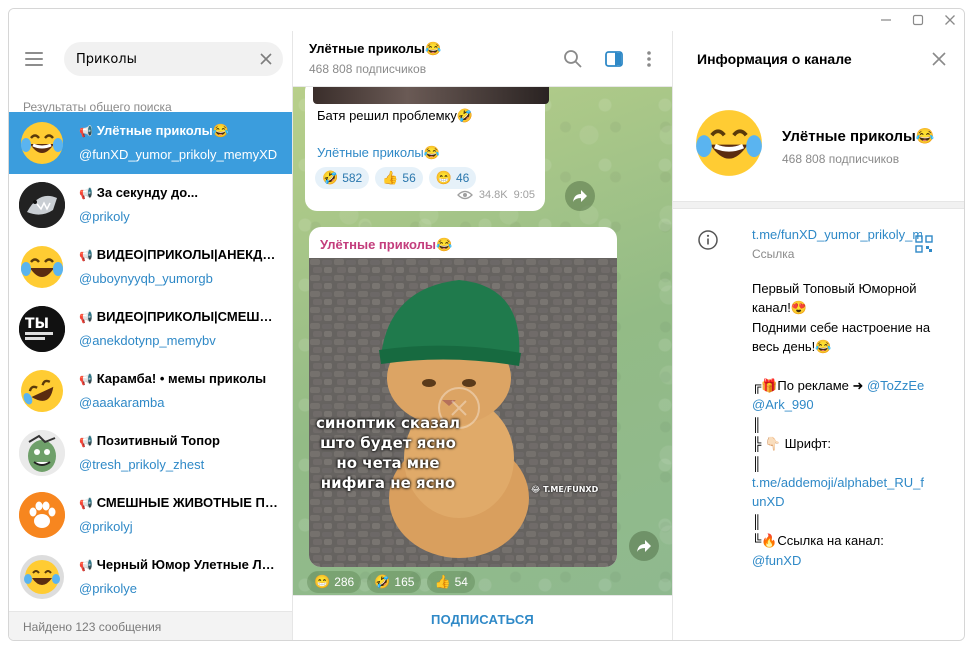 This screenshot has height=649, width=969. I want to click on reaction-button: 🤣 582, so click(342, 178).